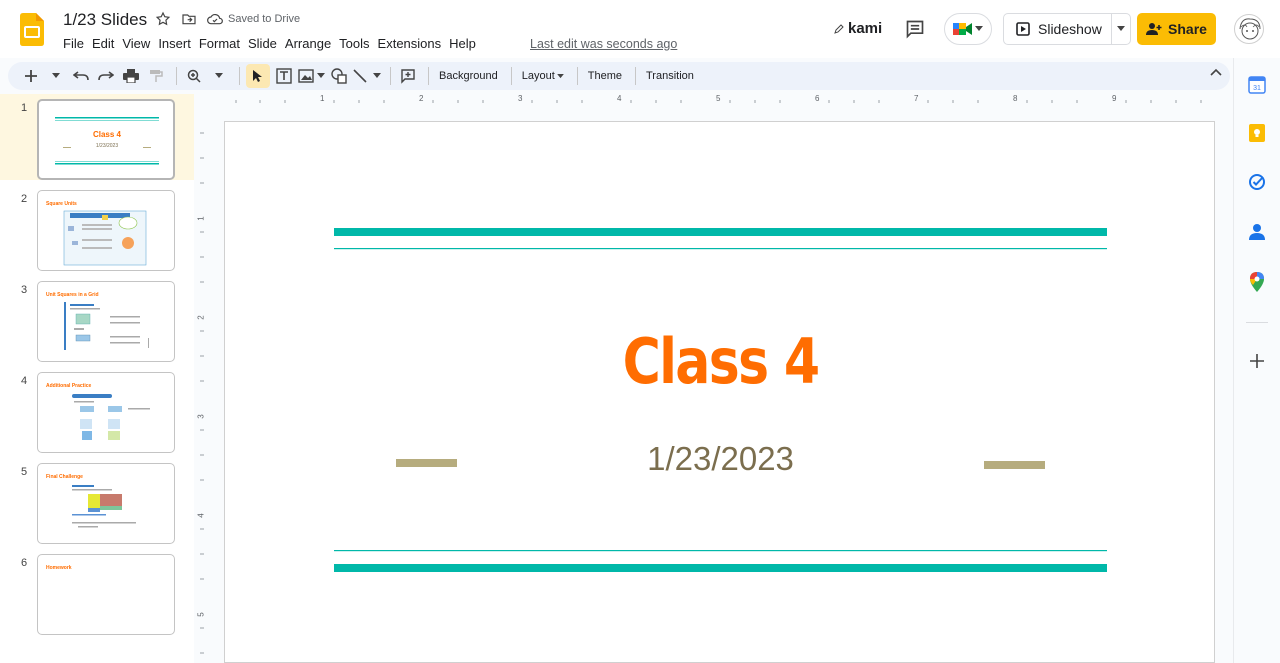 Image resolution: width=1280 pixels, height=663 pixels. I want to click on print-button, so click(131, 76).